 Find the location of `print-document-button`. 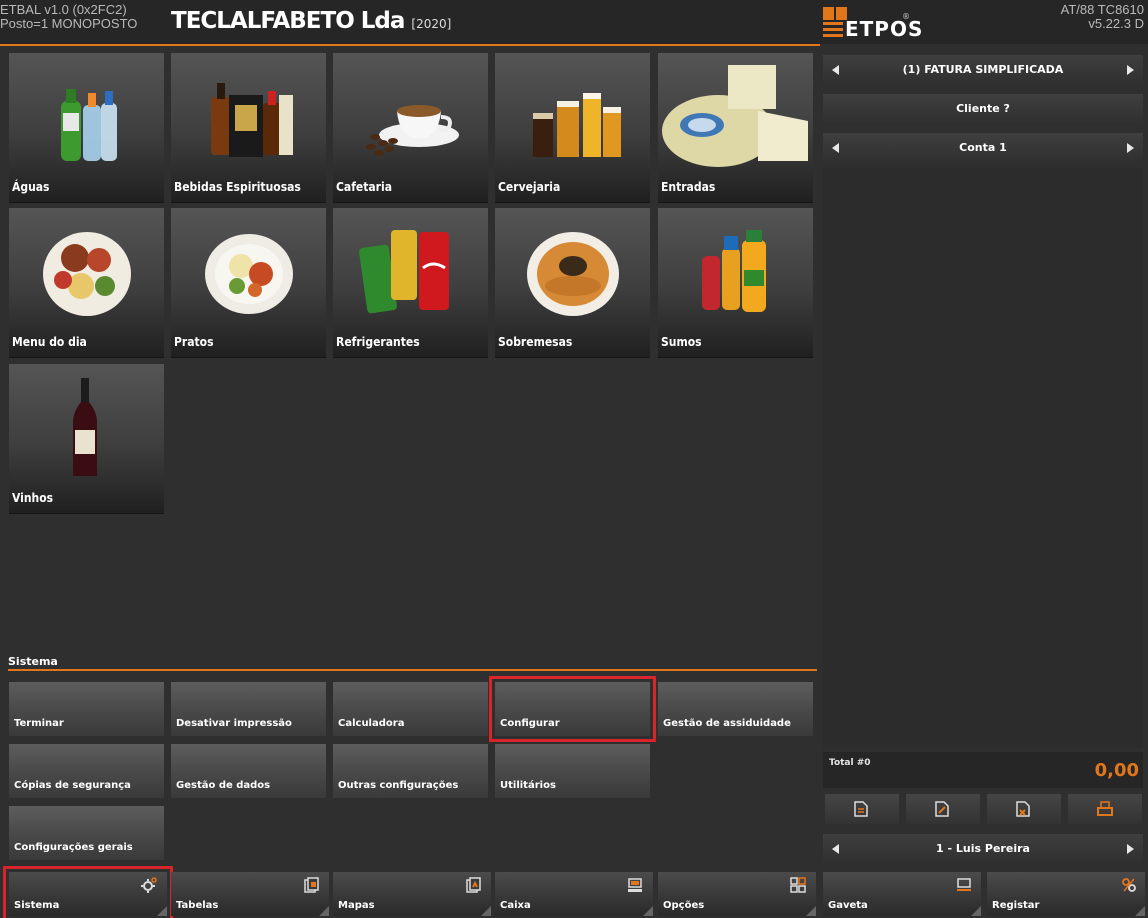

print-document-button is located at coordinates (1105, 809).